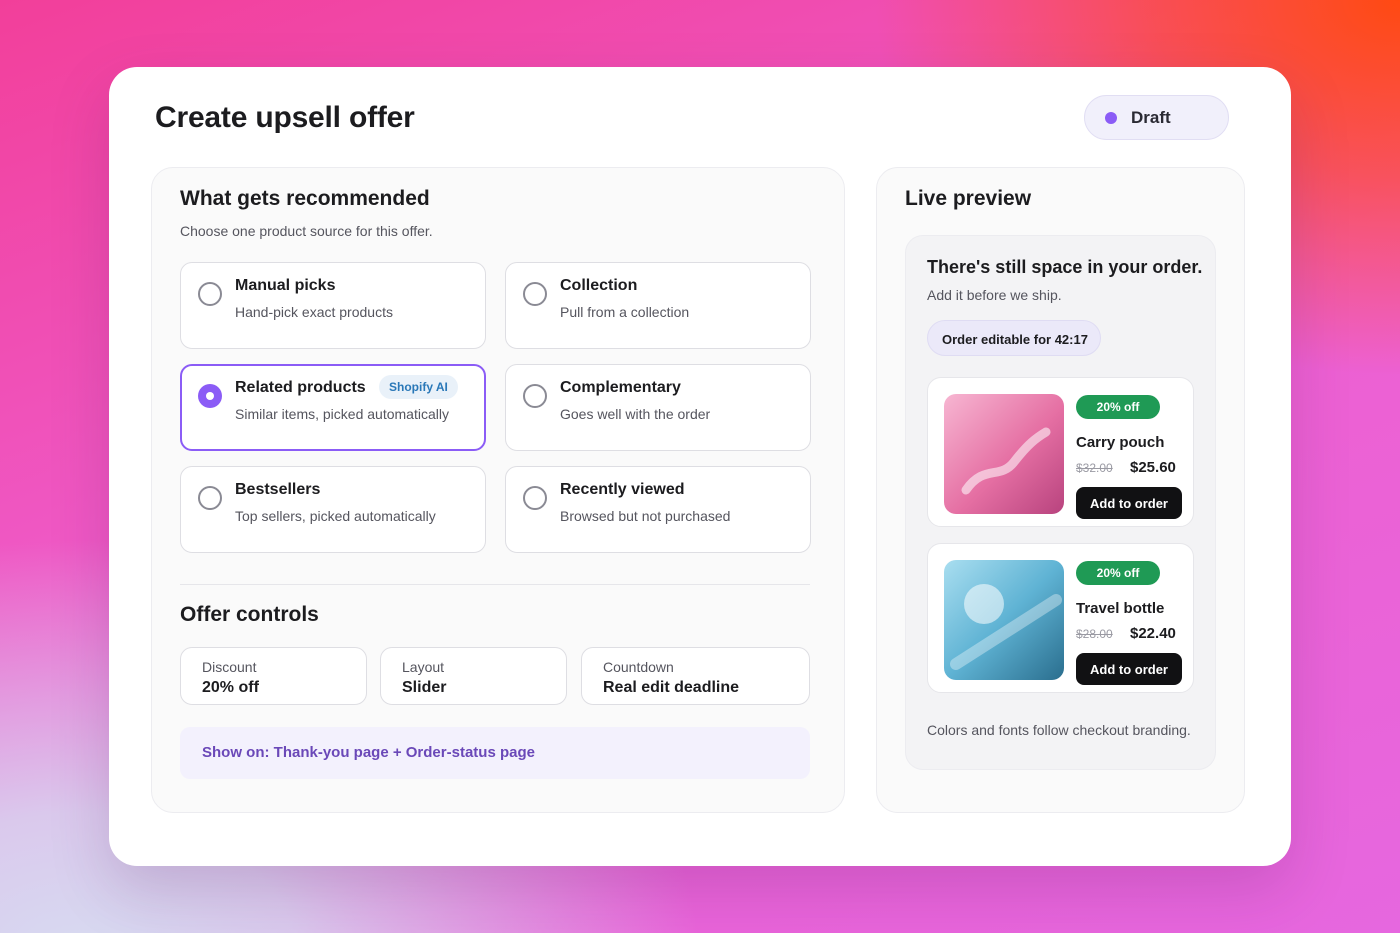  What do you see at coordinates (423, 667) in the screenshot?
I see `control-label: Layout` at bounding box center [423, 667].